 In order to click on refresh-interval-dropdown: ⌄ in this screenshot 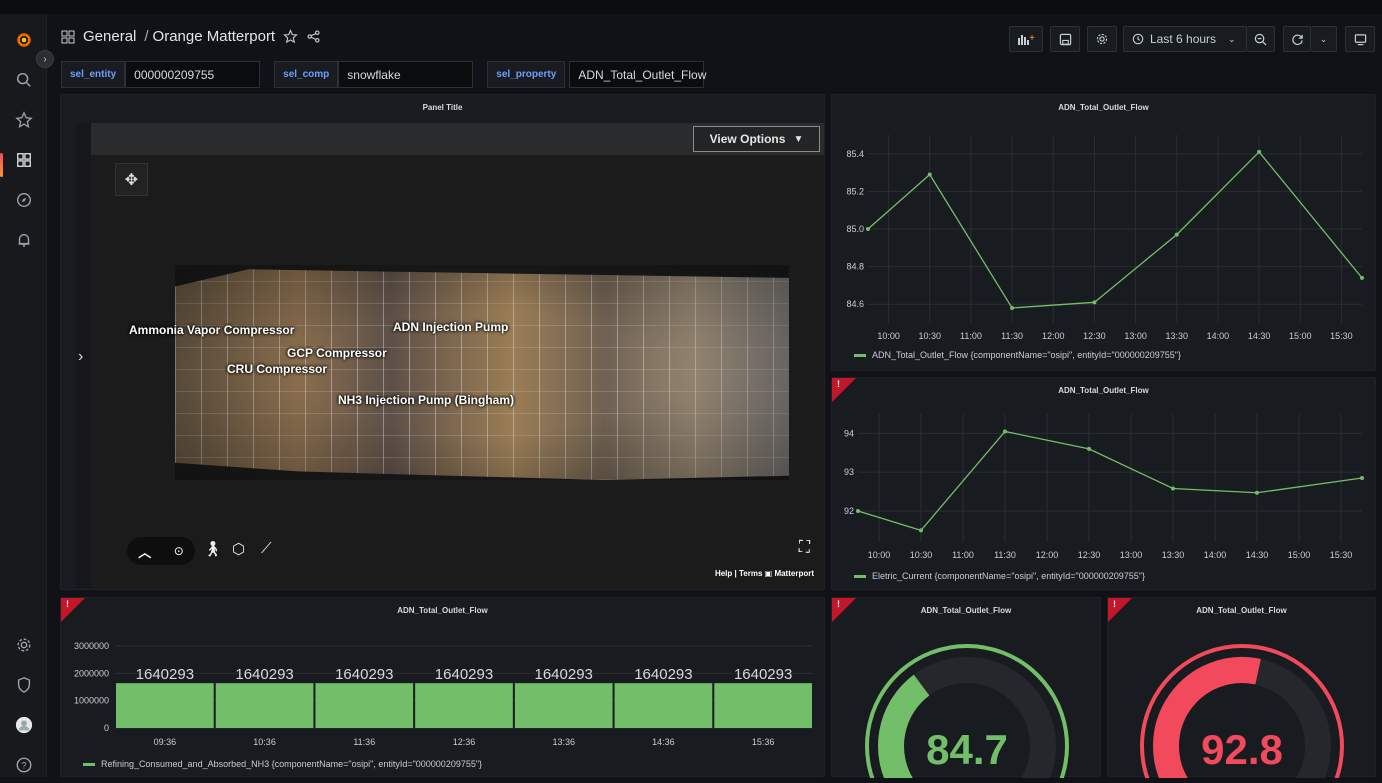, I will do `click(1324, 39)`.